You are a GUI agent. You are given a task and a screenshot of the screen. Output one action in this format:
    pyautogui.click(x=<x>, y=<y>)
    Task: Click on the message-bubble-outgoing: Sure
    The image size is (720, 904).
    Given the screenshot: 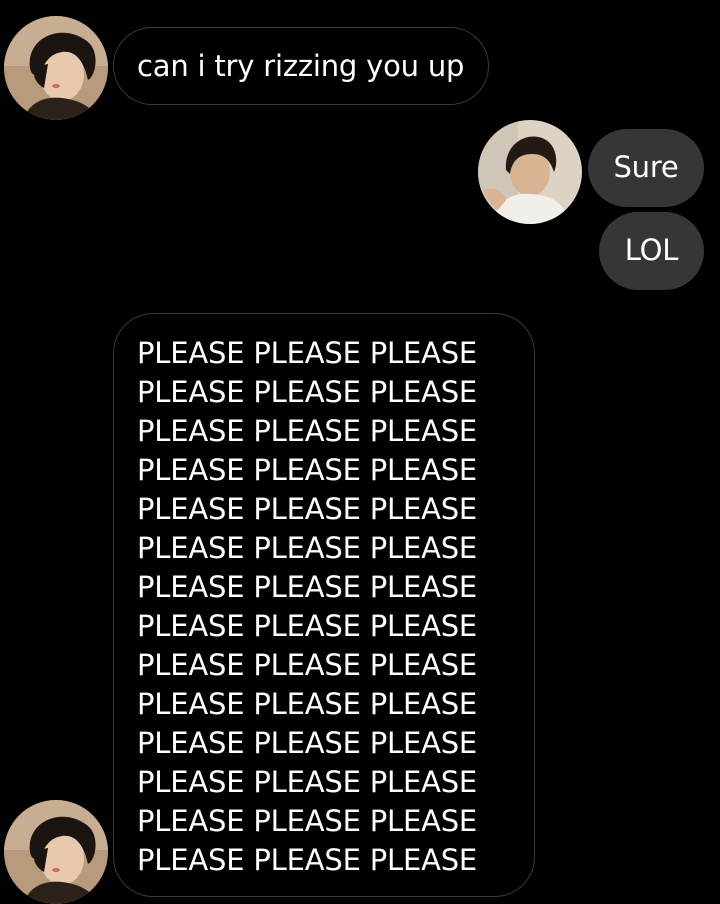 What is the action you would take?
    pyautogui.click(x=646, y=168)
    